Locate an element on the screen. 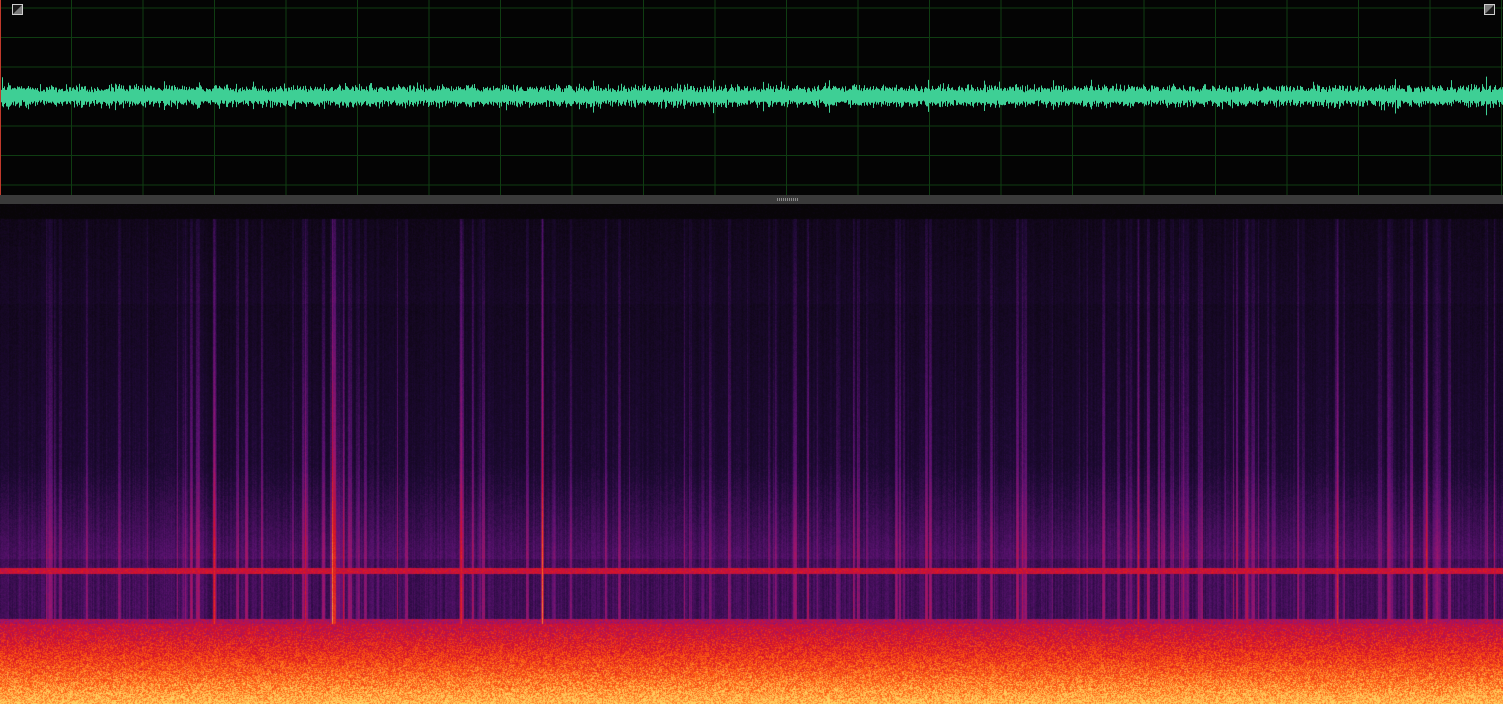 The width and height of the screenshot is (1503, 704). zoom-out-corner-icon is located at coordinates (17, 9).